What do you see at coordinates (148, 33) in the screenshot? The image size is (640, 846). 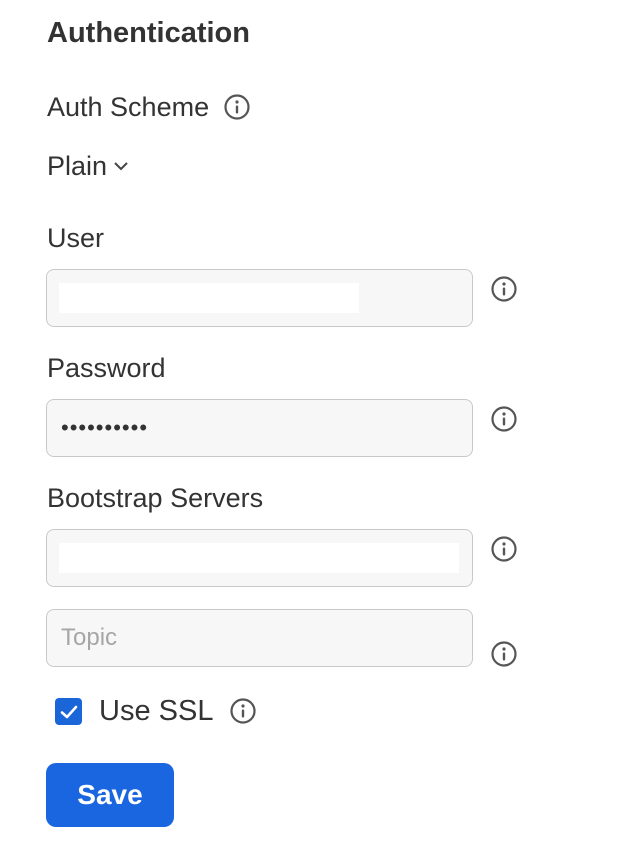 I see `section-title: Authentication` at bounding box center [148, 33].